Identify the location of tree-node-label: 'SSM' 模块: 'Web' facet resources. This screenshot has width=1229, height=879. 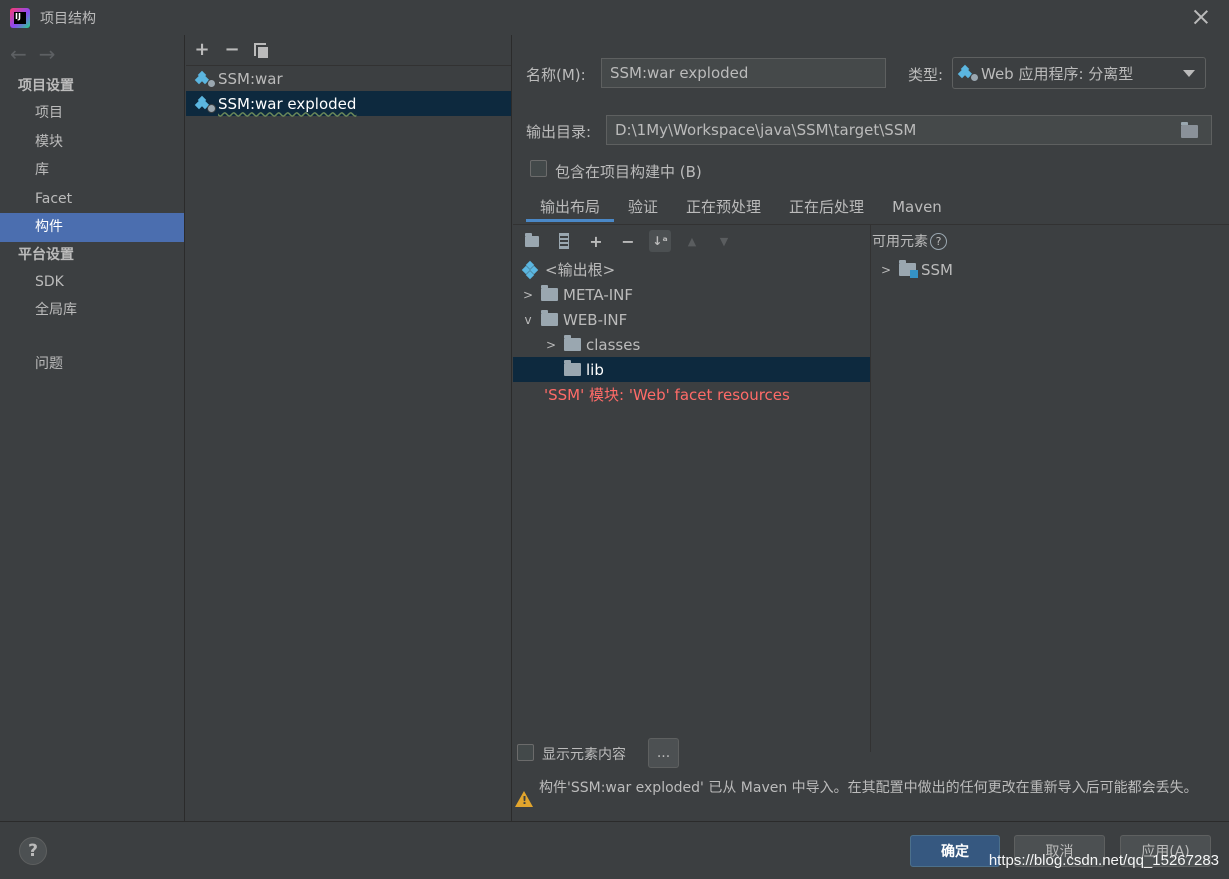
(667, 395).